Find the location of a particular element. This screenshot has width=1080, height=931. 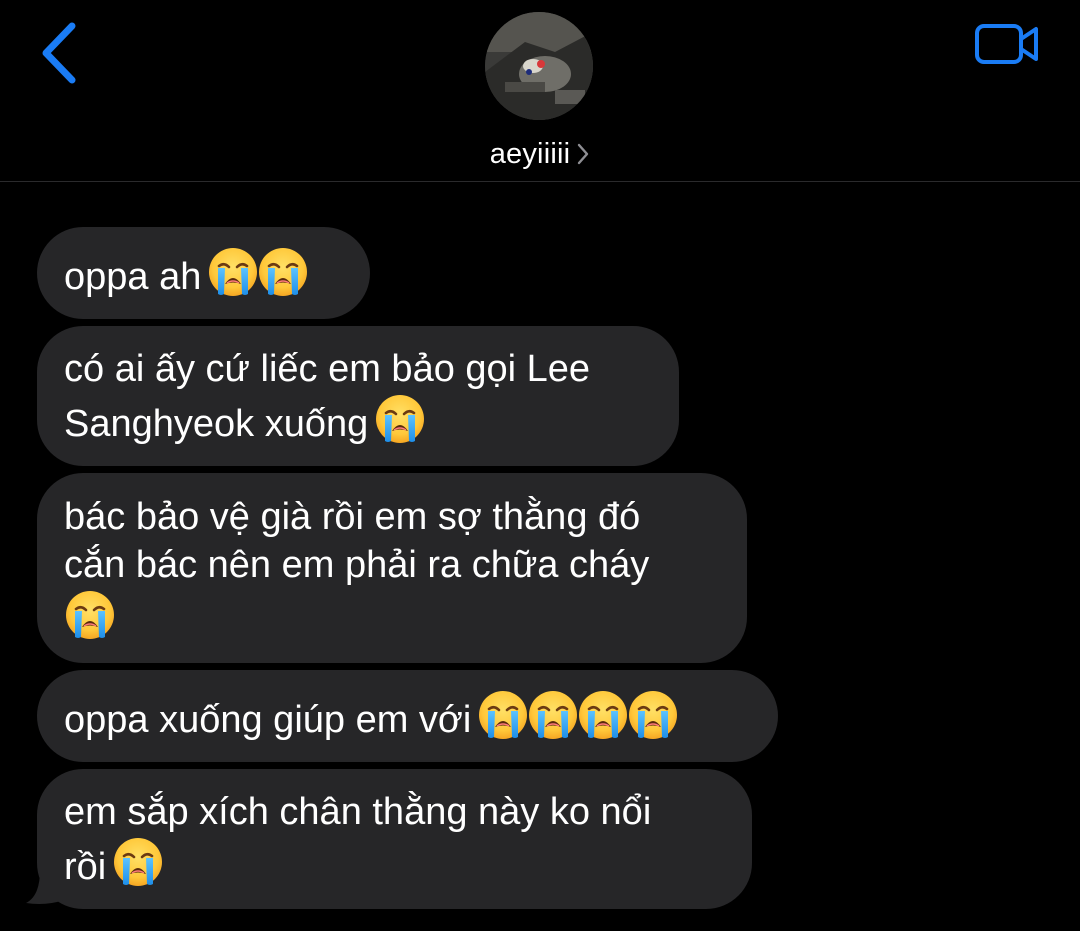

message-bubble: oppa xuống giúp em với is located at coordinates (407, 716).